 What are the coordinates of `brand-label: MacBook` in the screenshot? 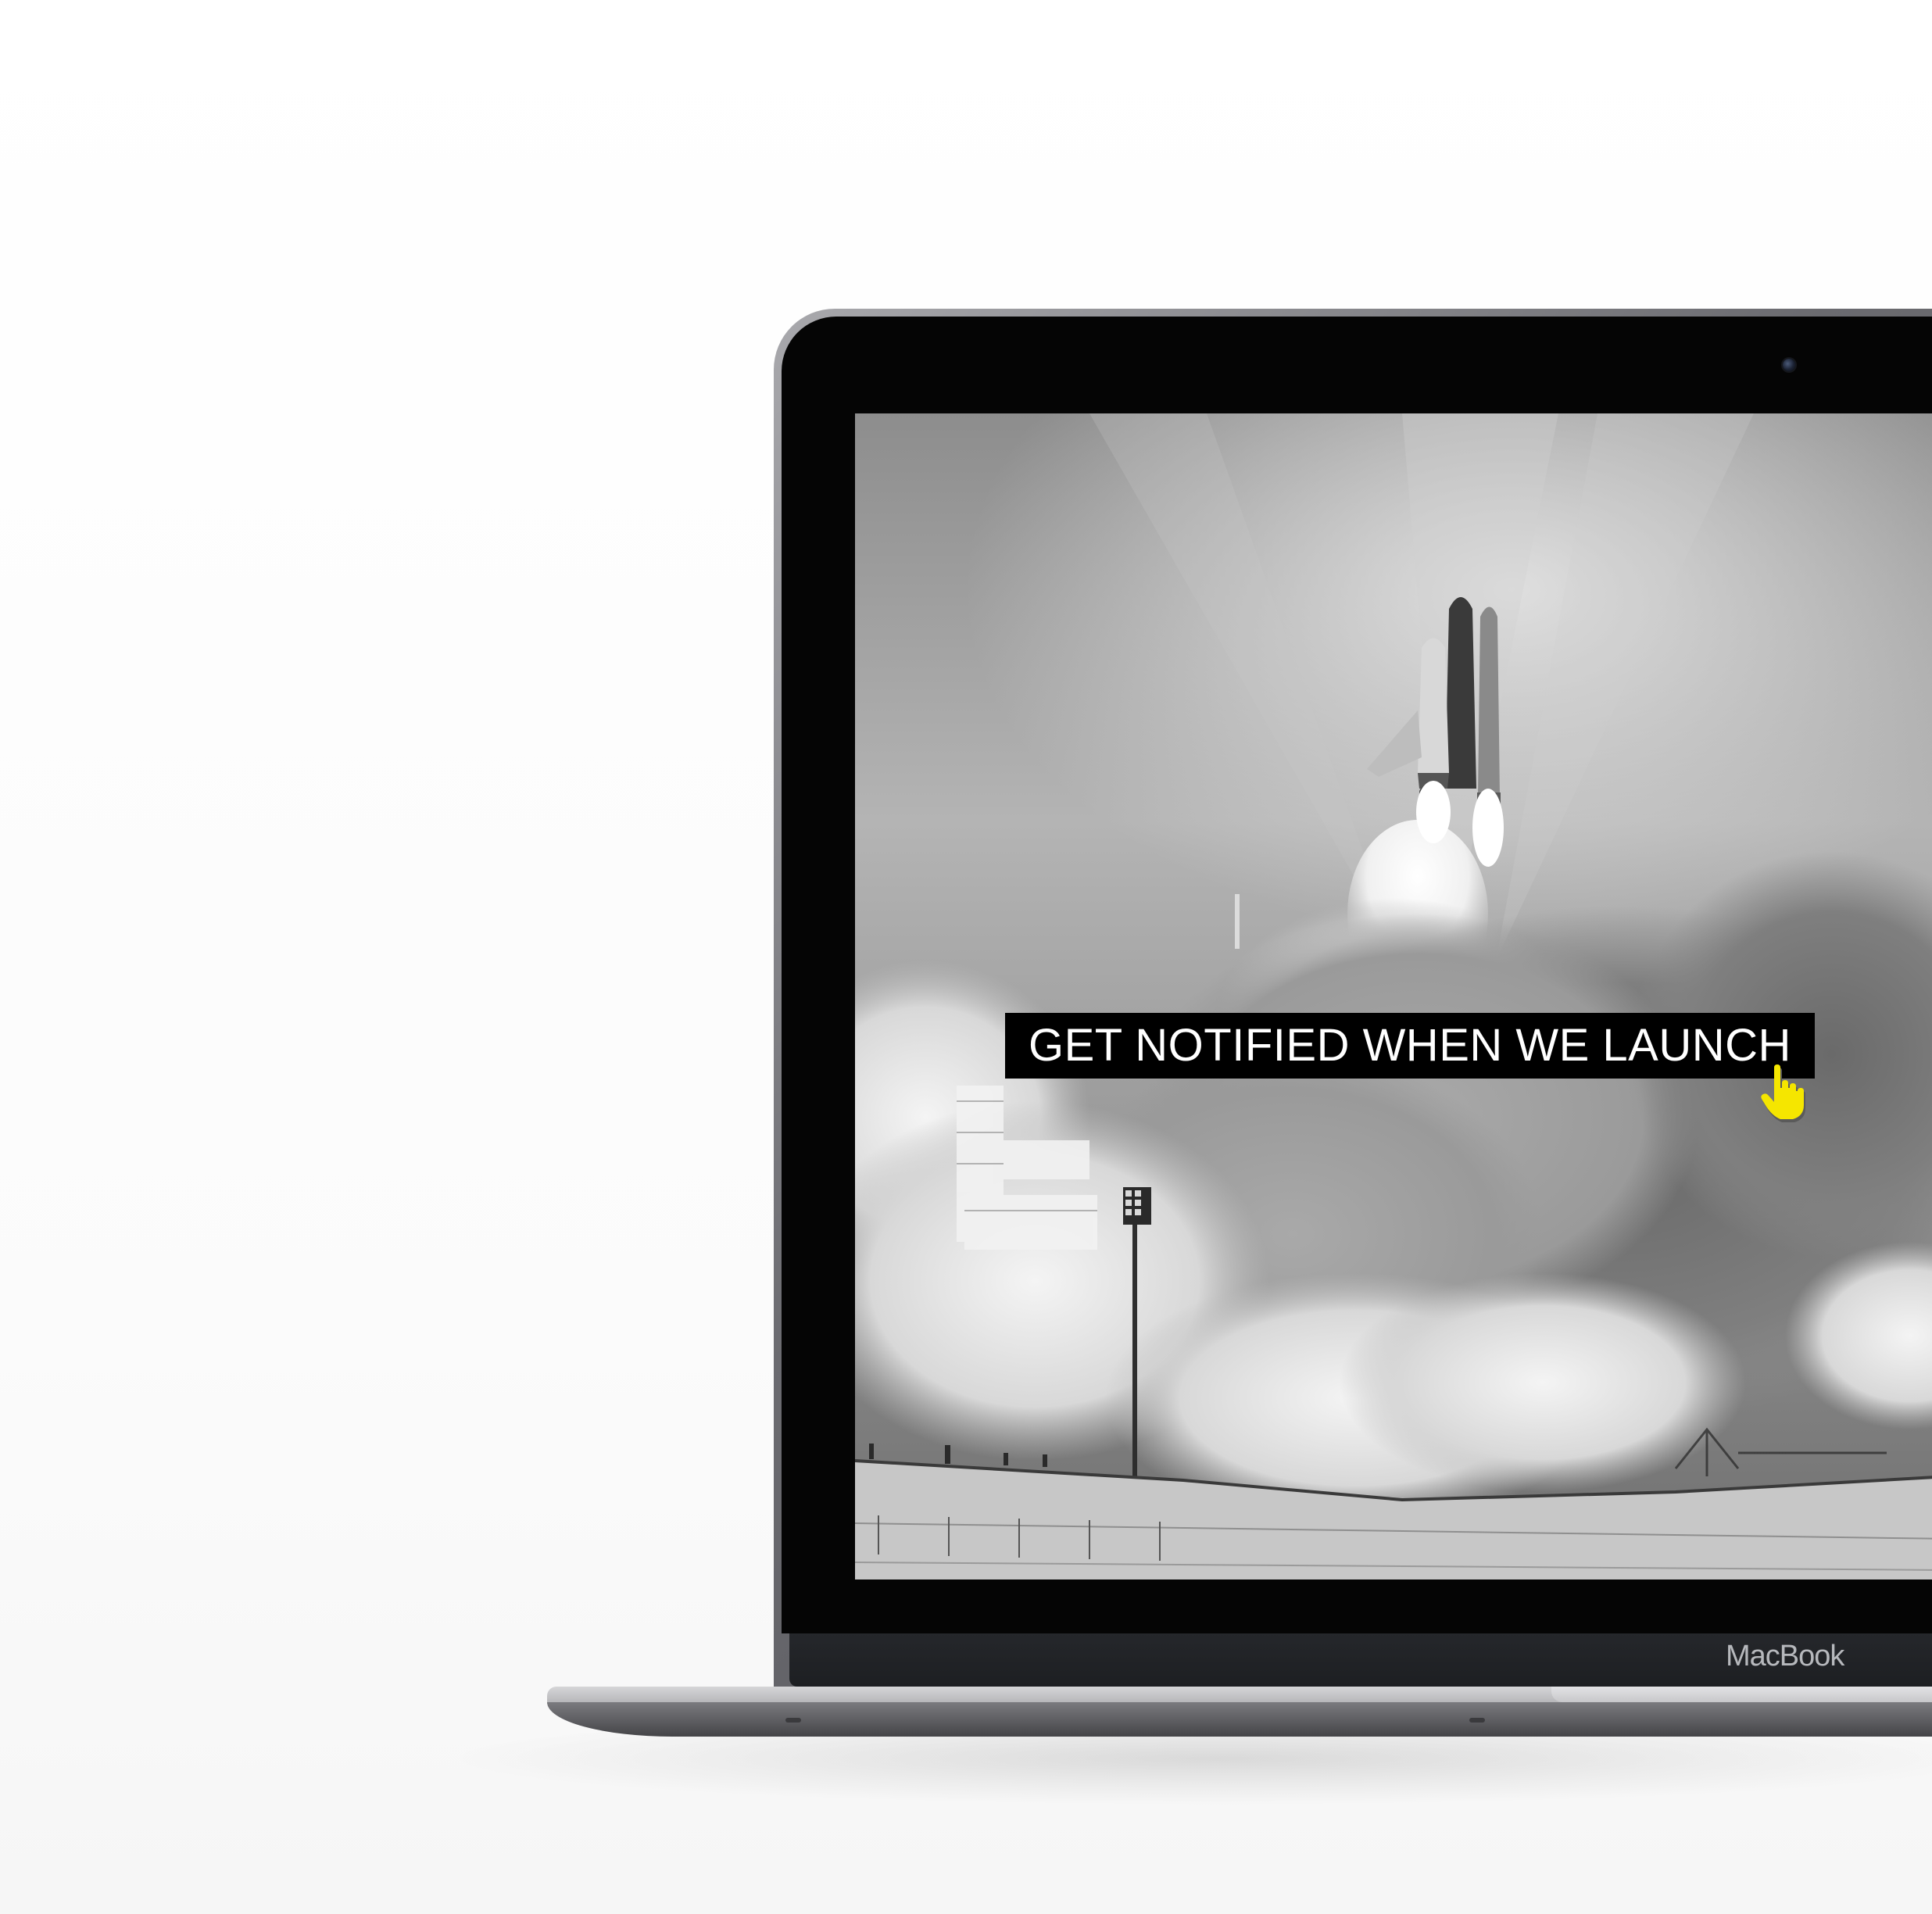 It's located at (1785, 1657).